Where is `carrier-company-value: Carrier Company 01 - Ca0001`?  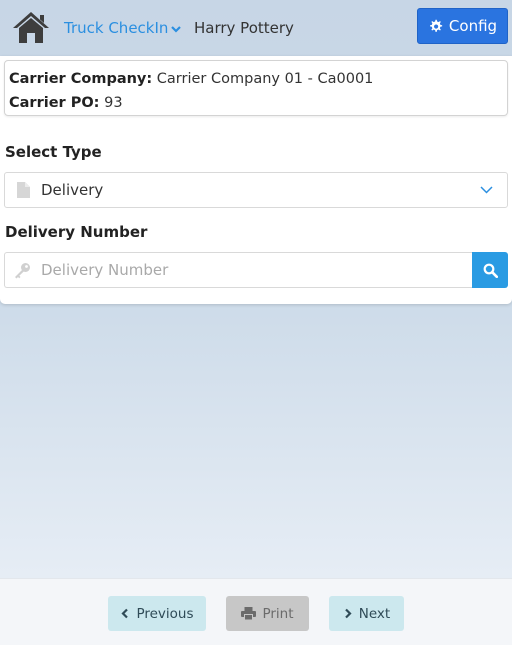
carrier-company-value: Carrier Company 01 - Ca0001 is located at coordinates (265, 79).